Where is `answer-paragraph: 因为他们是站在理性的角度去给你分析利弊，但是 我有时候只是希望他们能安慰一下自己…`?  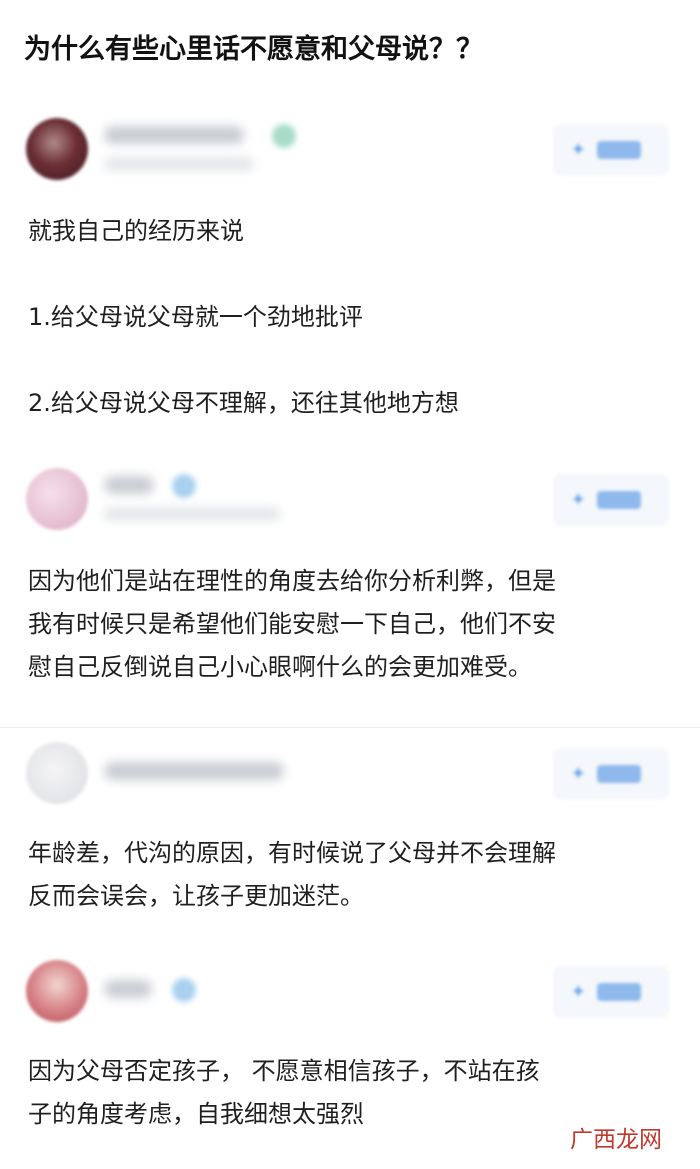 answer-paragraph: 因为他们是站在理性的角度去给你分析利弊，但是 我有时候只是希望他们能安慰一下自己… is located at coordinates (292, 624).